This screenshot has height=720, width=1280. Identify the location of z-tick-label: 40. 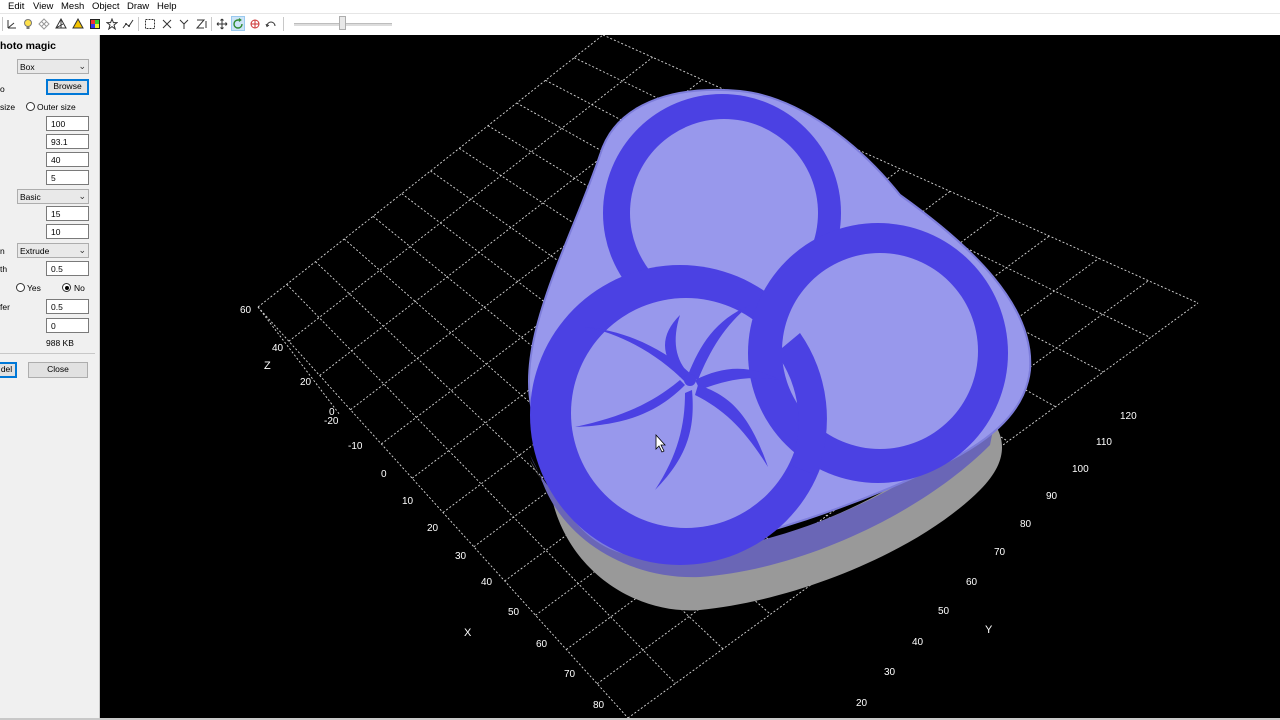
(278, 348).